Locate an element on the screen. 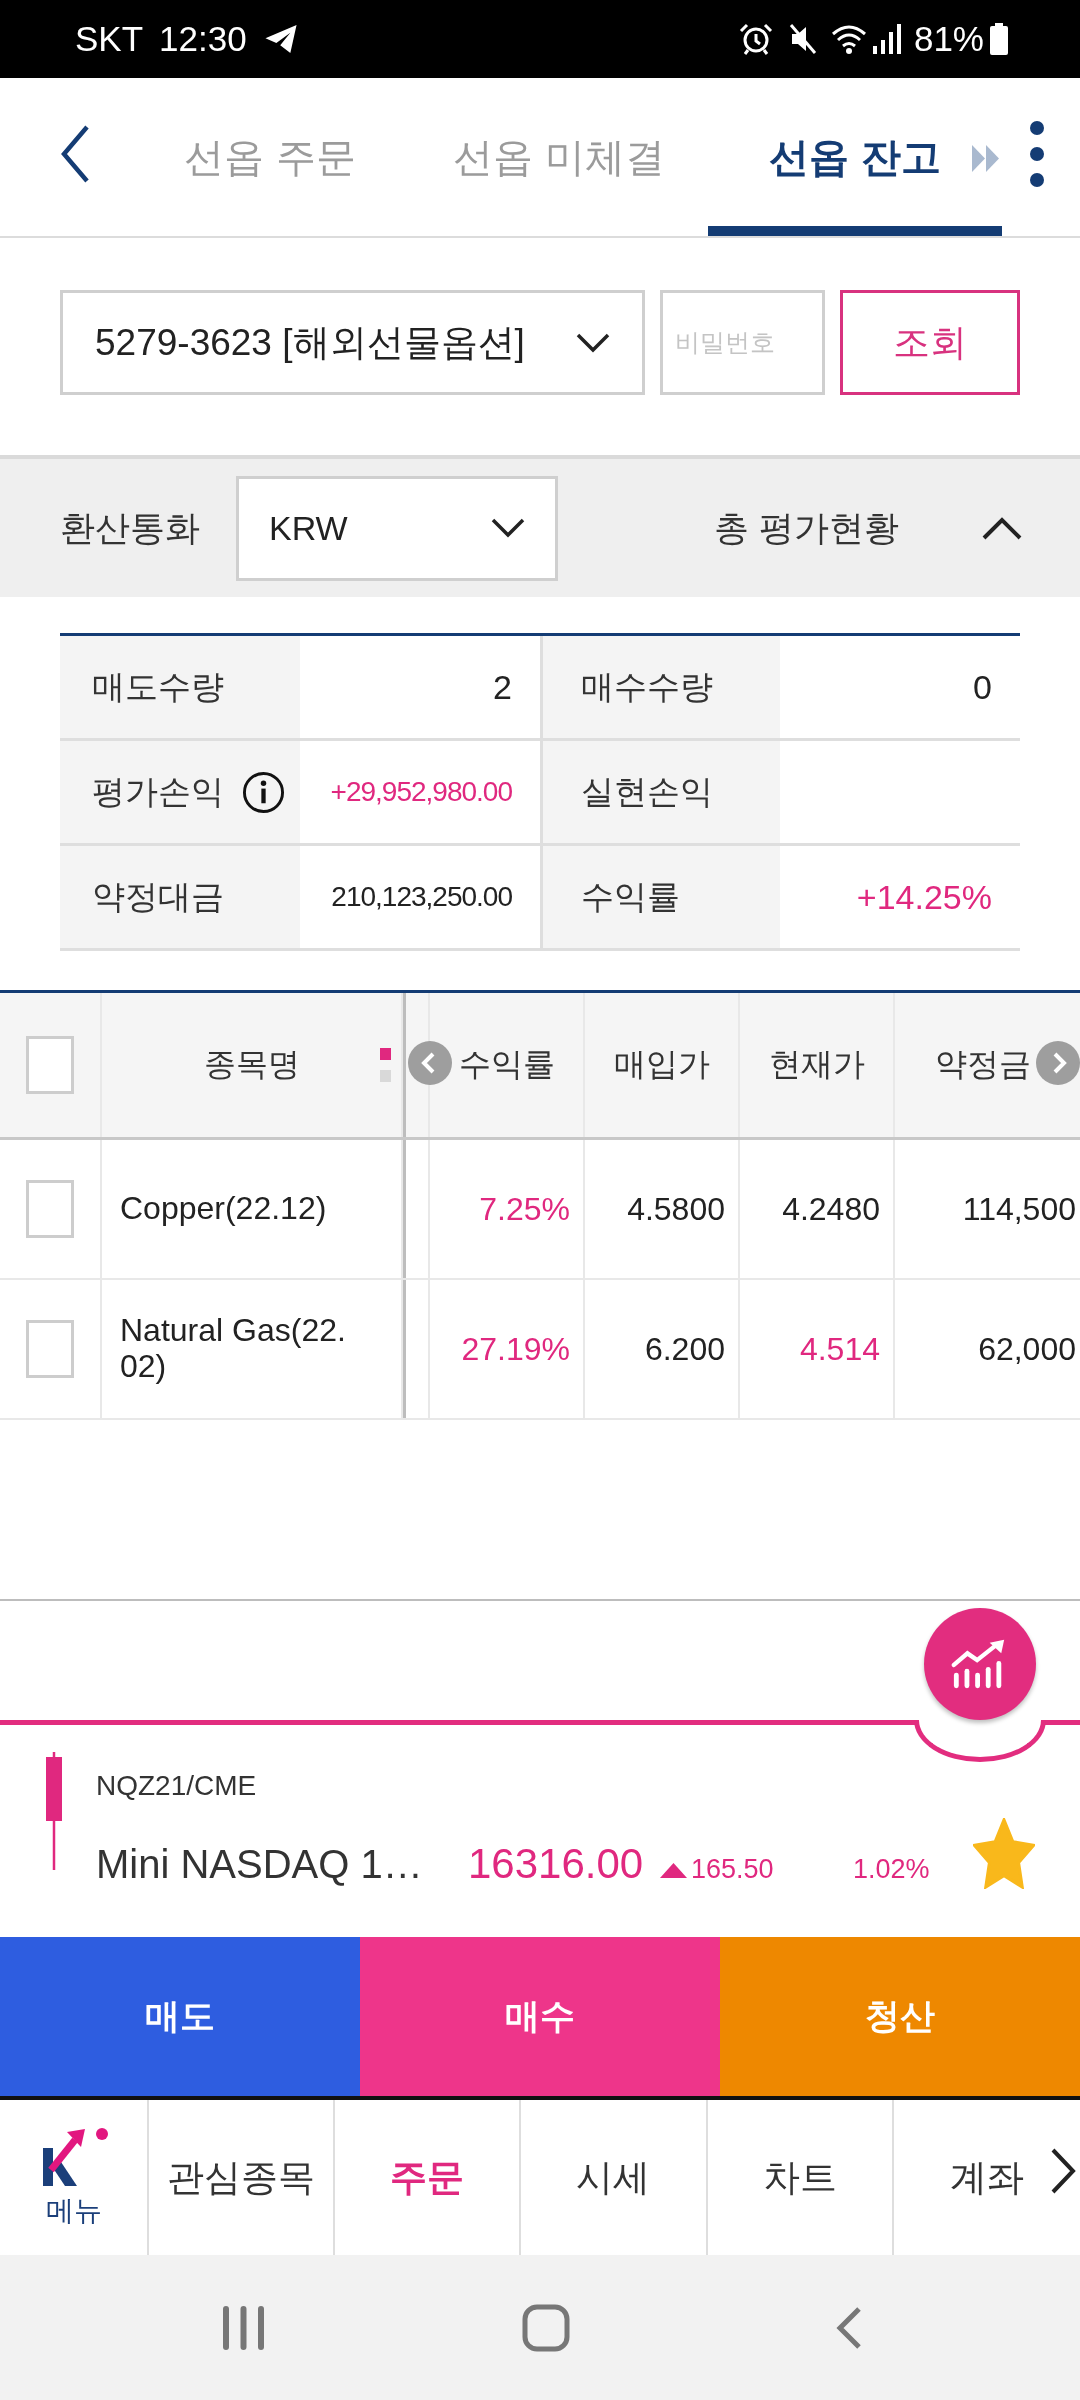 This screenshot has width=1080, height=2400. paper-plane-icon is located at coordinates (280, 39).